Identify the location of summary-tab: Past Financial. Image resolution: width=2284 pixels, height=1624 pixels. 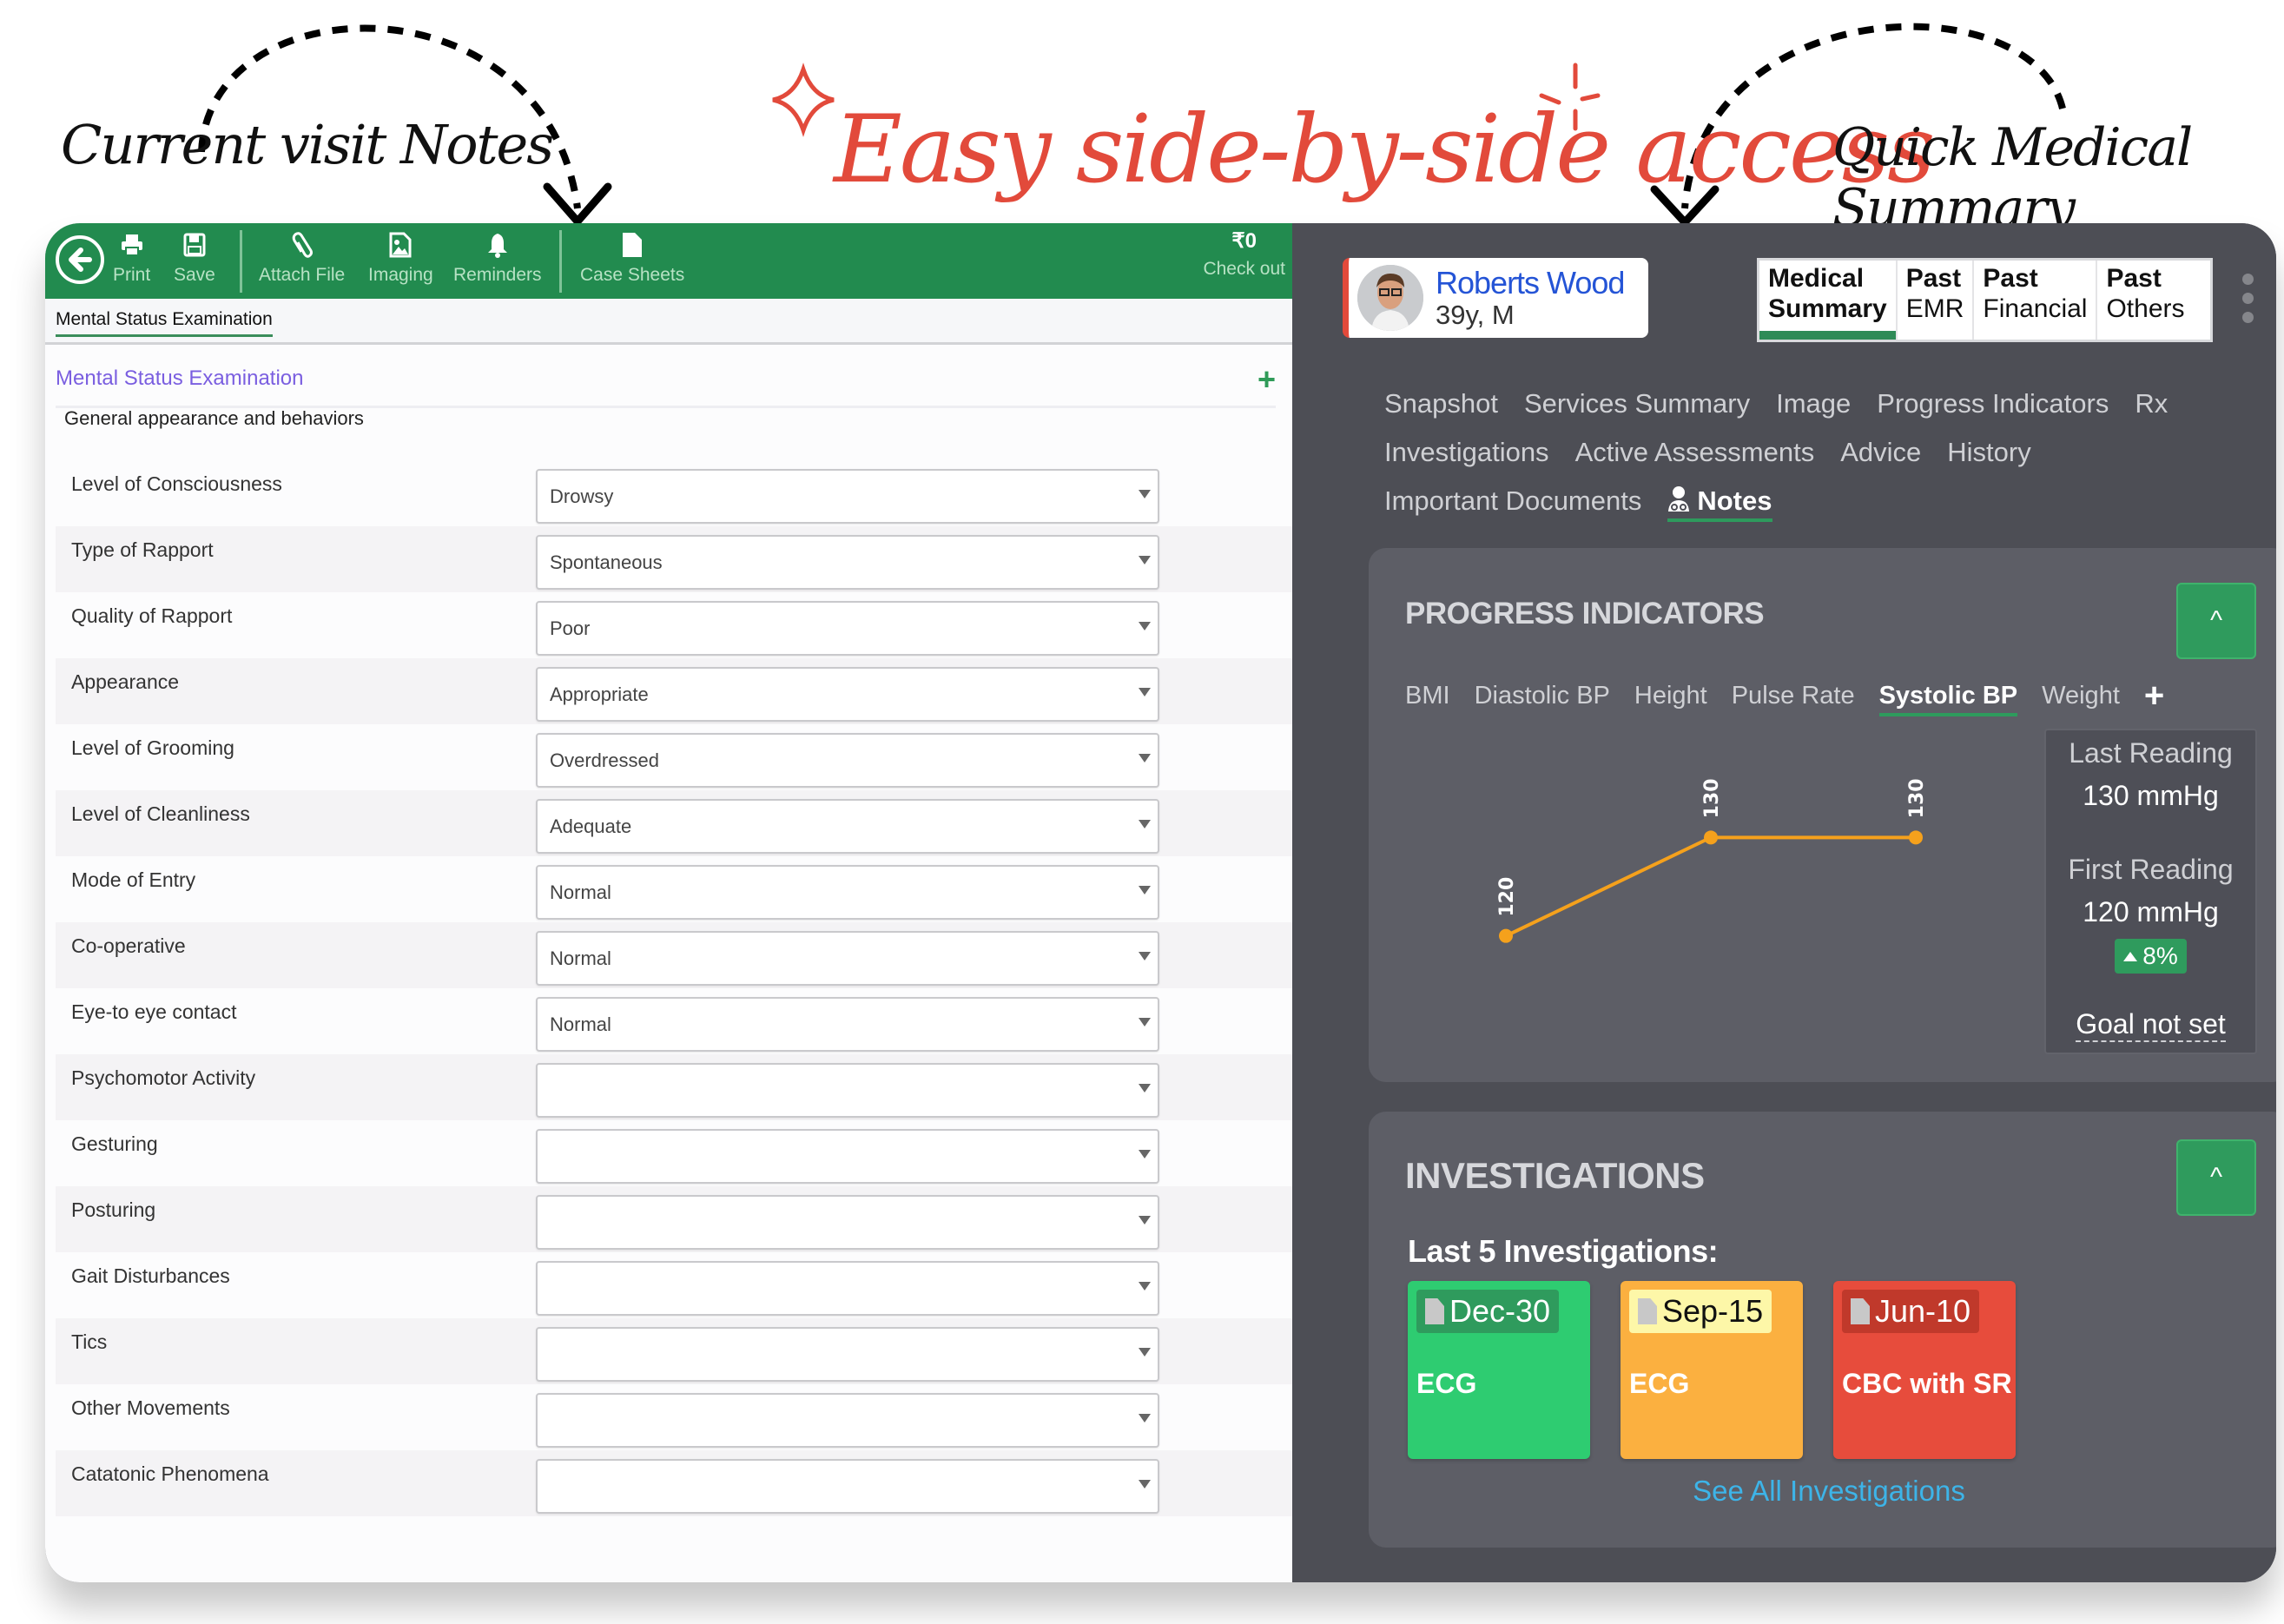
(2036, 300).